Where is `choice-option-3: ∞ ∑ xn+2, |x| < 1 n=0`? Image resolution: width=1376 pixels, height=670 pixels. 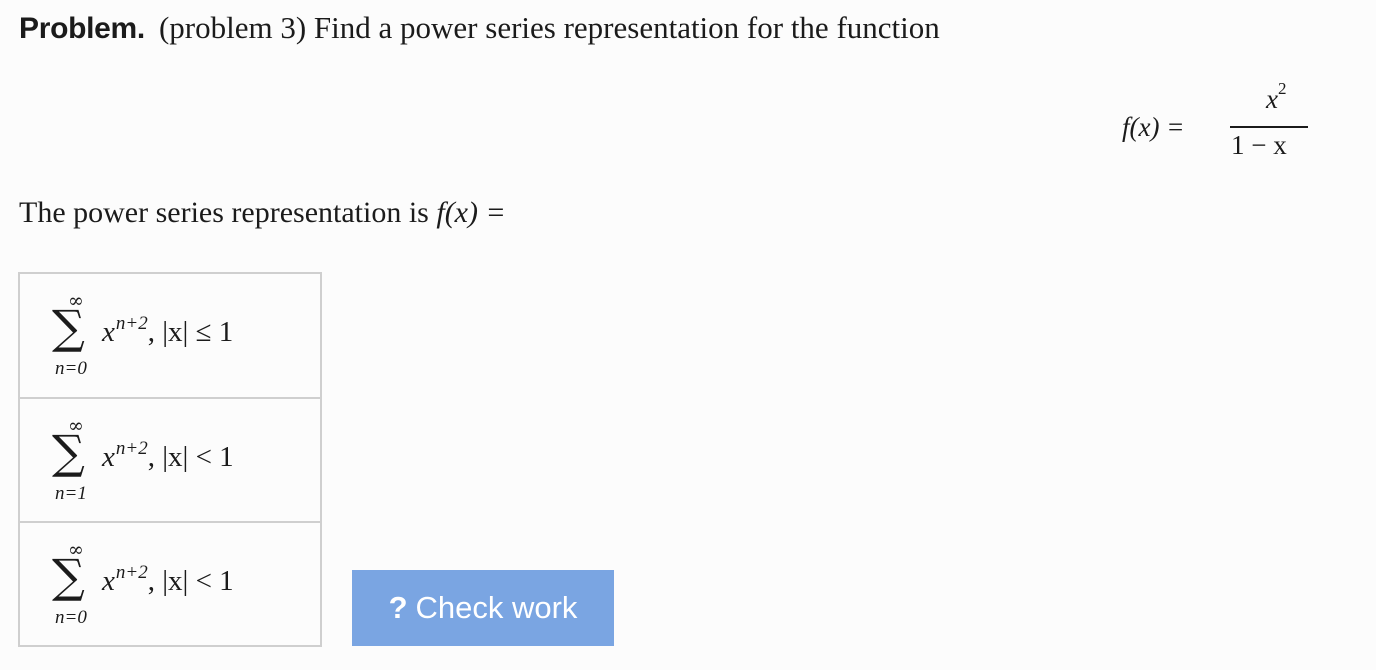 choice-option-3: ∞ ∑ xn+2, |x| < 1 n=0 is located at coordinates (170, 583).